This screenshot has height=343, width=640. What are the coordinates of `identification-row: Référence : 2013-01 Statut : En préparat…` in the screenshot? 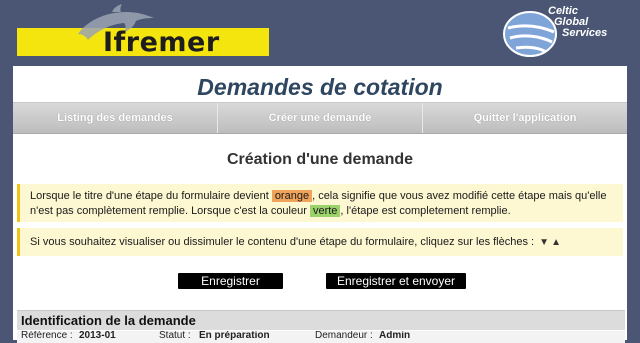 It's located at (321, 337).